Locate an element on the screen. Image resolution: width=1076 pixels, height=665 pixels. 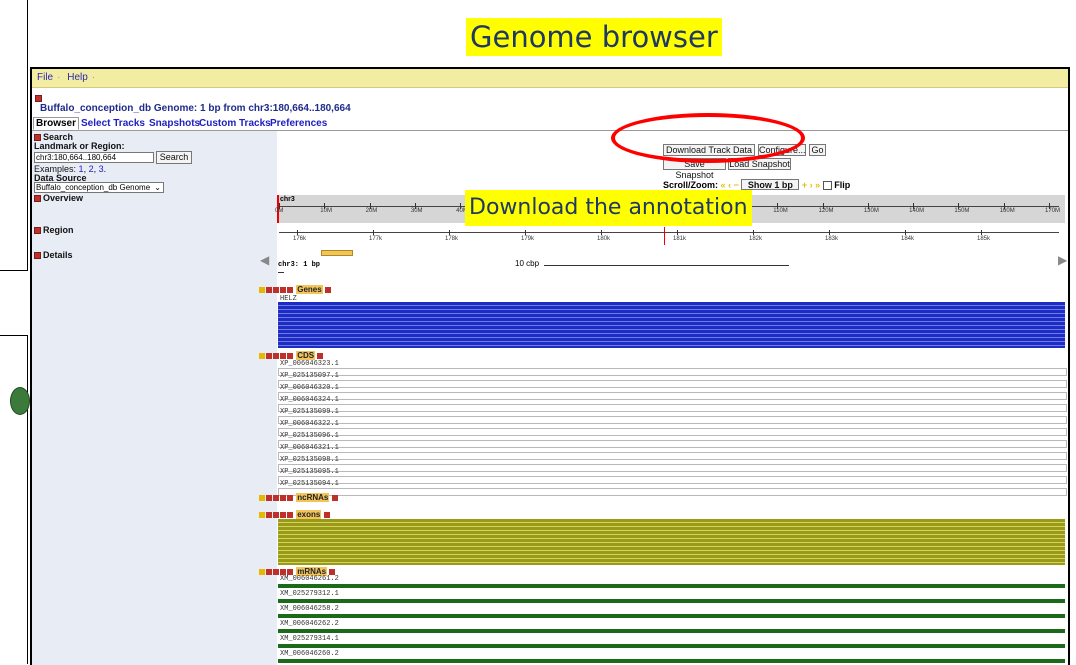
overview-tick-label: 30M is located at coordinates (416, 211).